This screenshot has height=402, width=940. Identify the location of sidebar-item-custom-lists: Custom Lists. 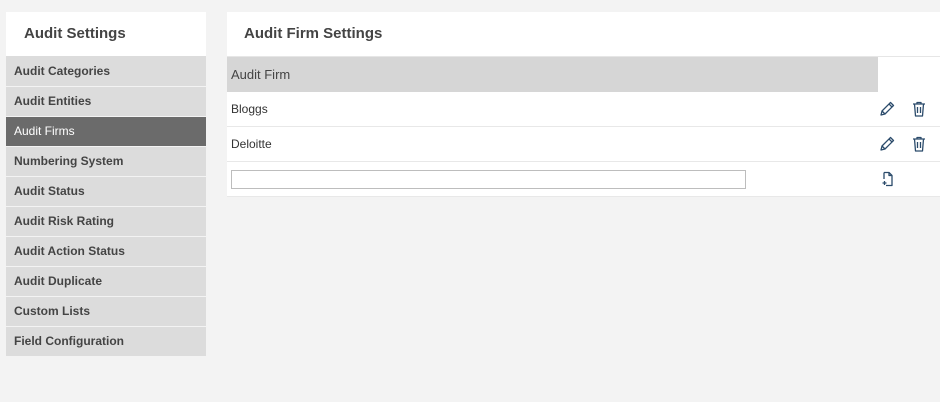
(106, 312).